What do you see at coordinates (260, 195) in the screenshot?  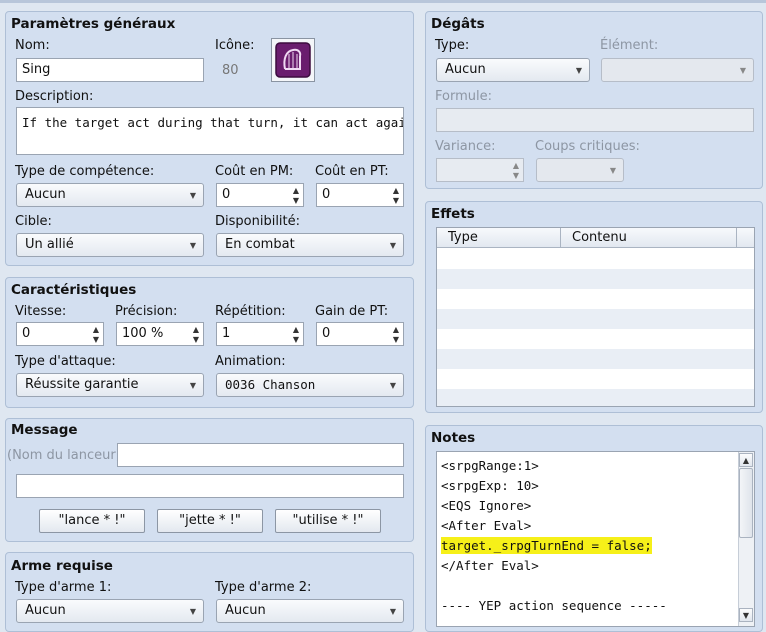 I see `mp-cost-stepper: 0 ▲ ▼` at bounding box center [260, 195].